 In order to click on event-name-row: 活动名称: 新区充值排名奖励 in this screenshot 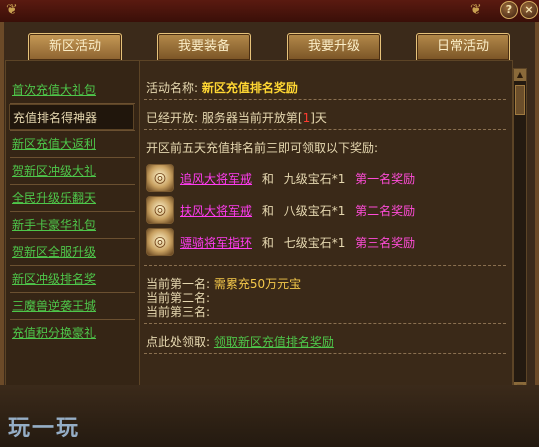, I will do `click(222, 87)`.